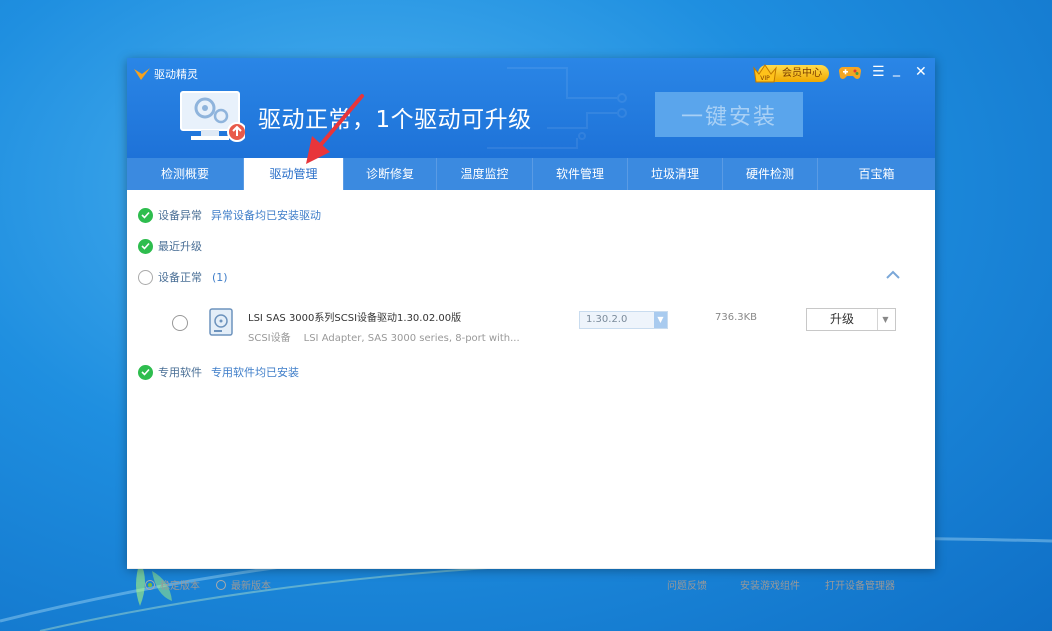  What do you see at coordinates (770, 174) in the screenshot?
I see `tab-hardware-detection: 硬件检测` at bounding box center [770, 174].